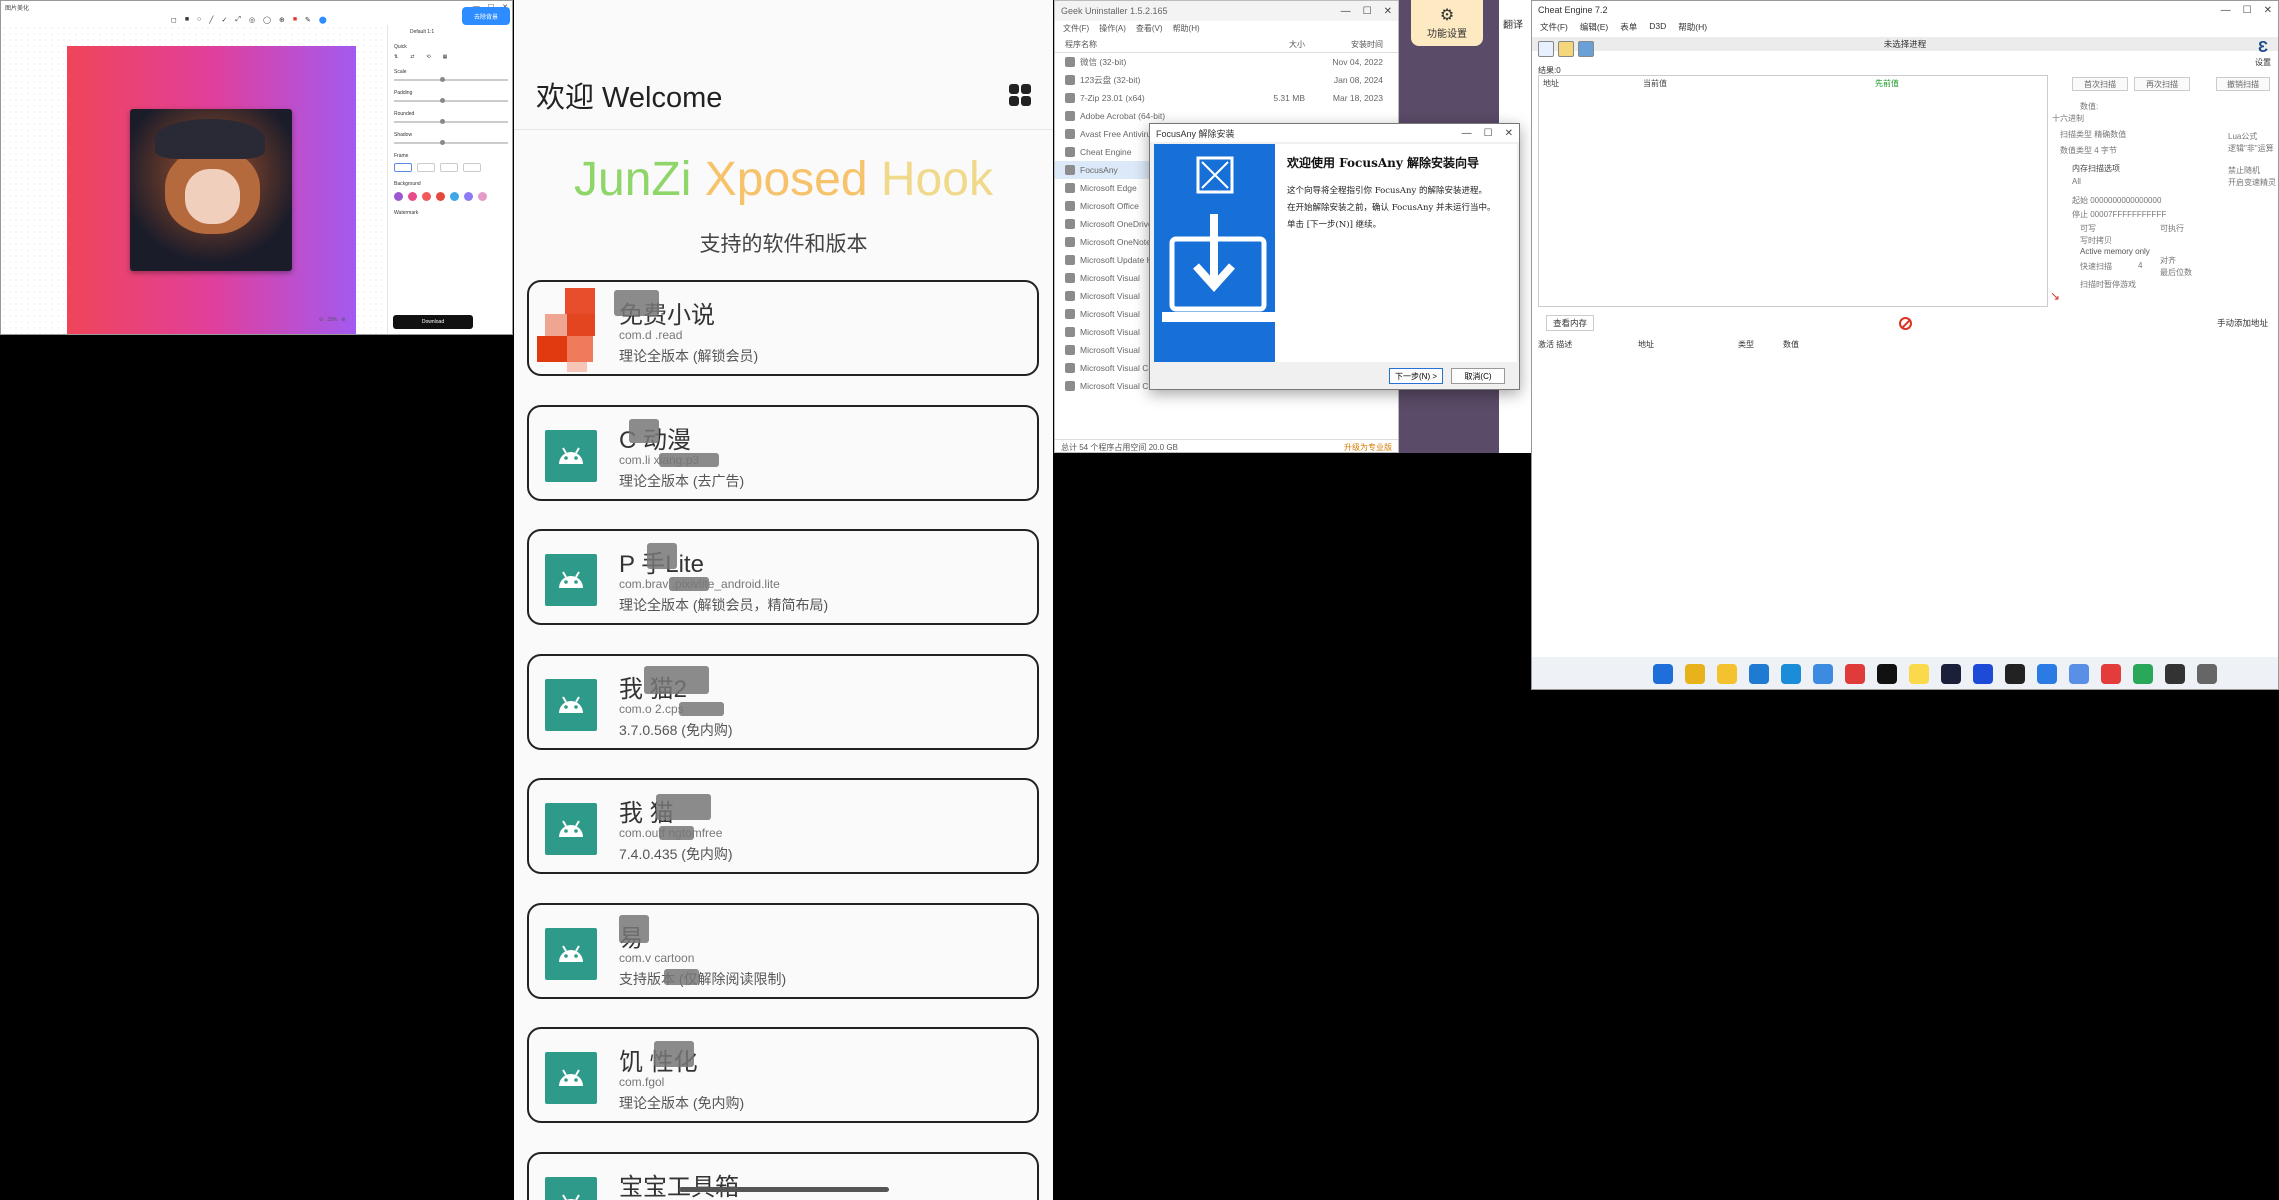  What do you see at coordinates (1554, 27) in the screenshot?
I see `menu-item: 文件(F)` at bounding box center [1554, 27].